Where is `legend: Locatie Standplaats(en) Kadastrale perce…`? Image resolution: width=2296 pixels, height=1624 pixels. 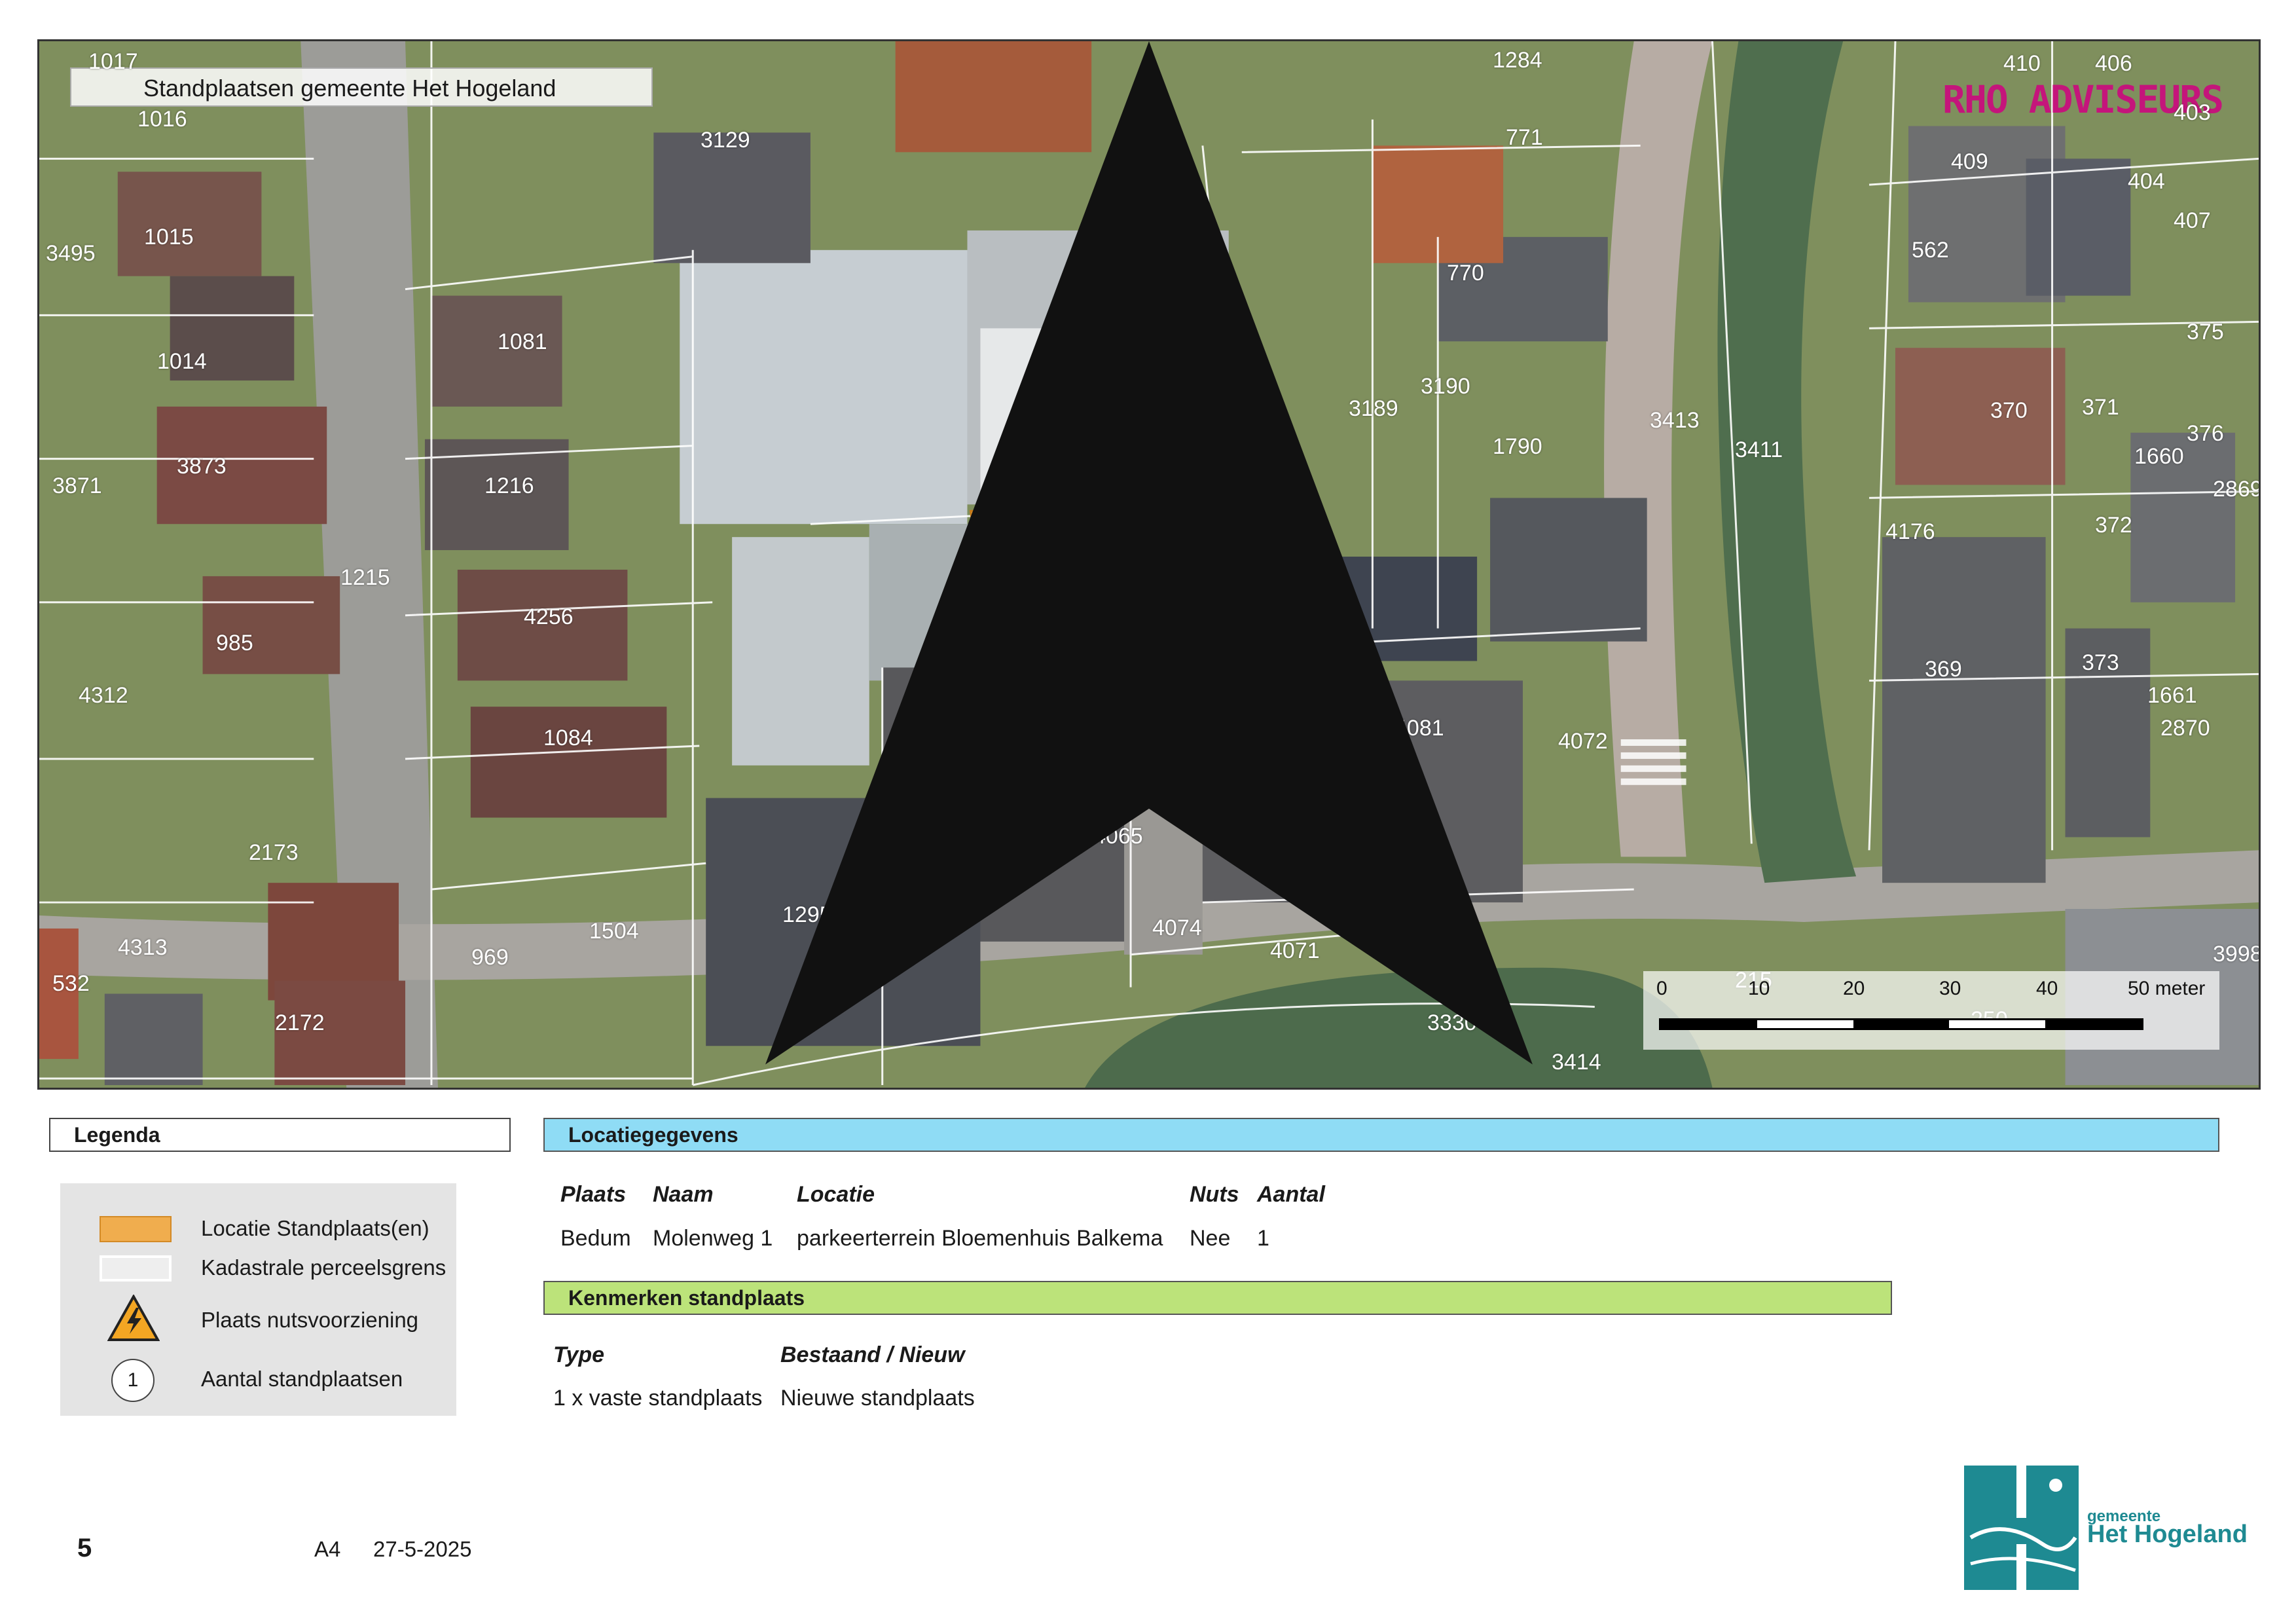 legend: Locatie Standplaats(en) Kadastrale perce… is located at coordinates (258, 1299).